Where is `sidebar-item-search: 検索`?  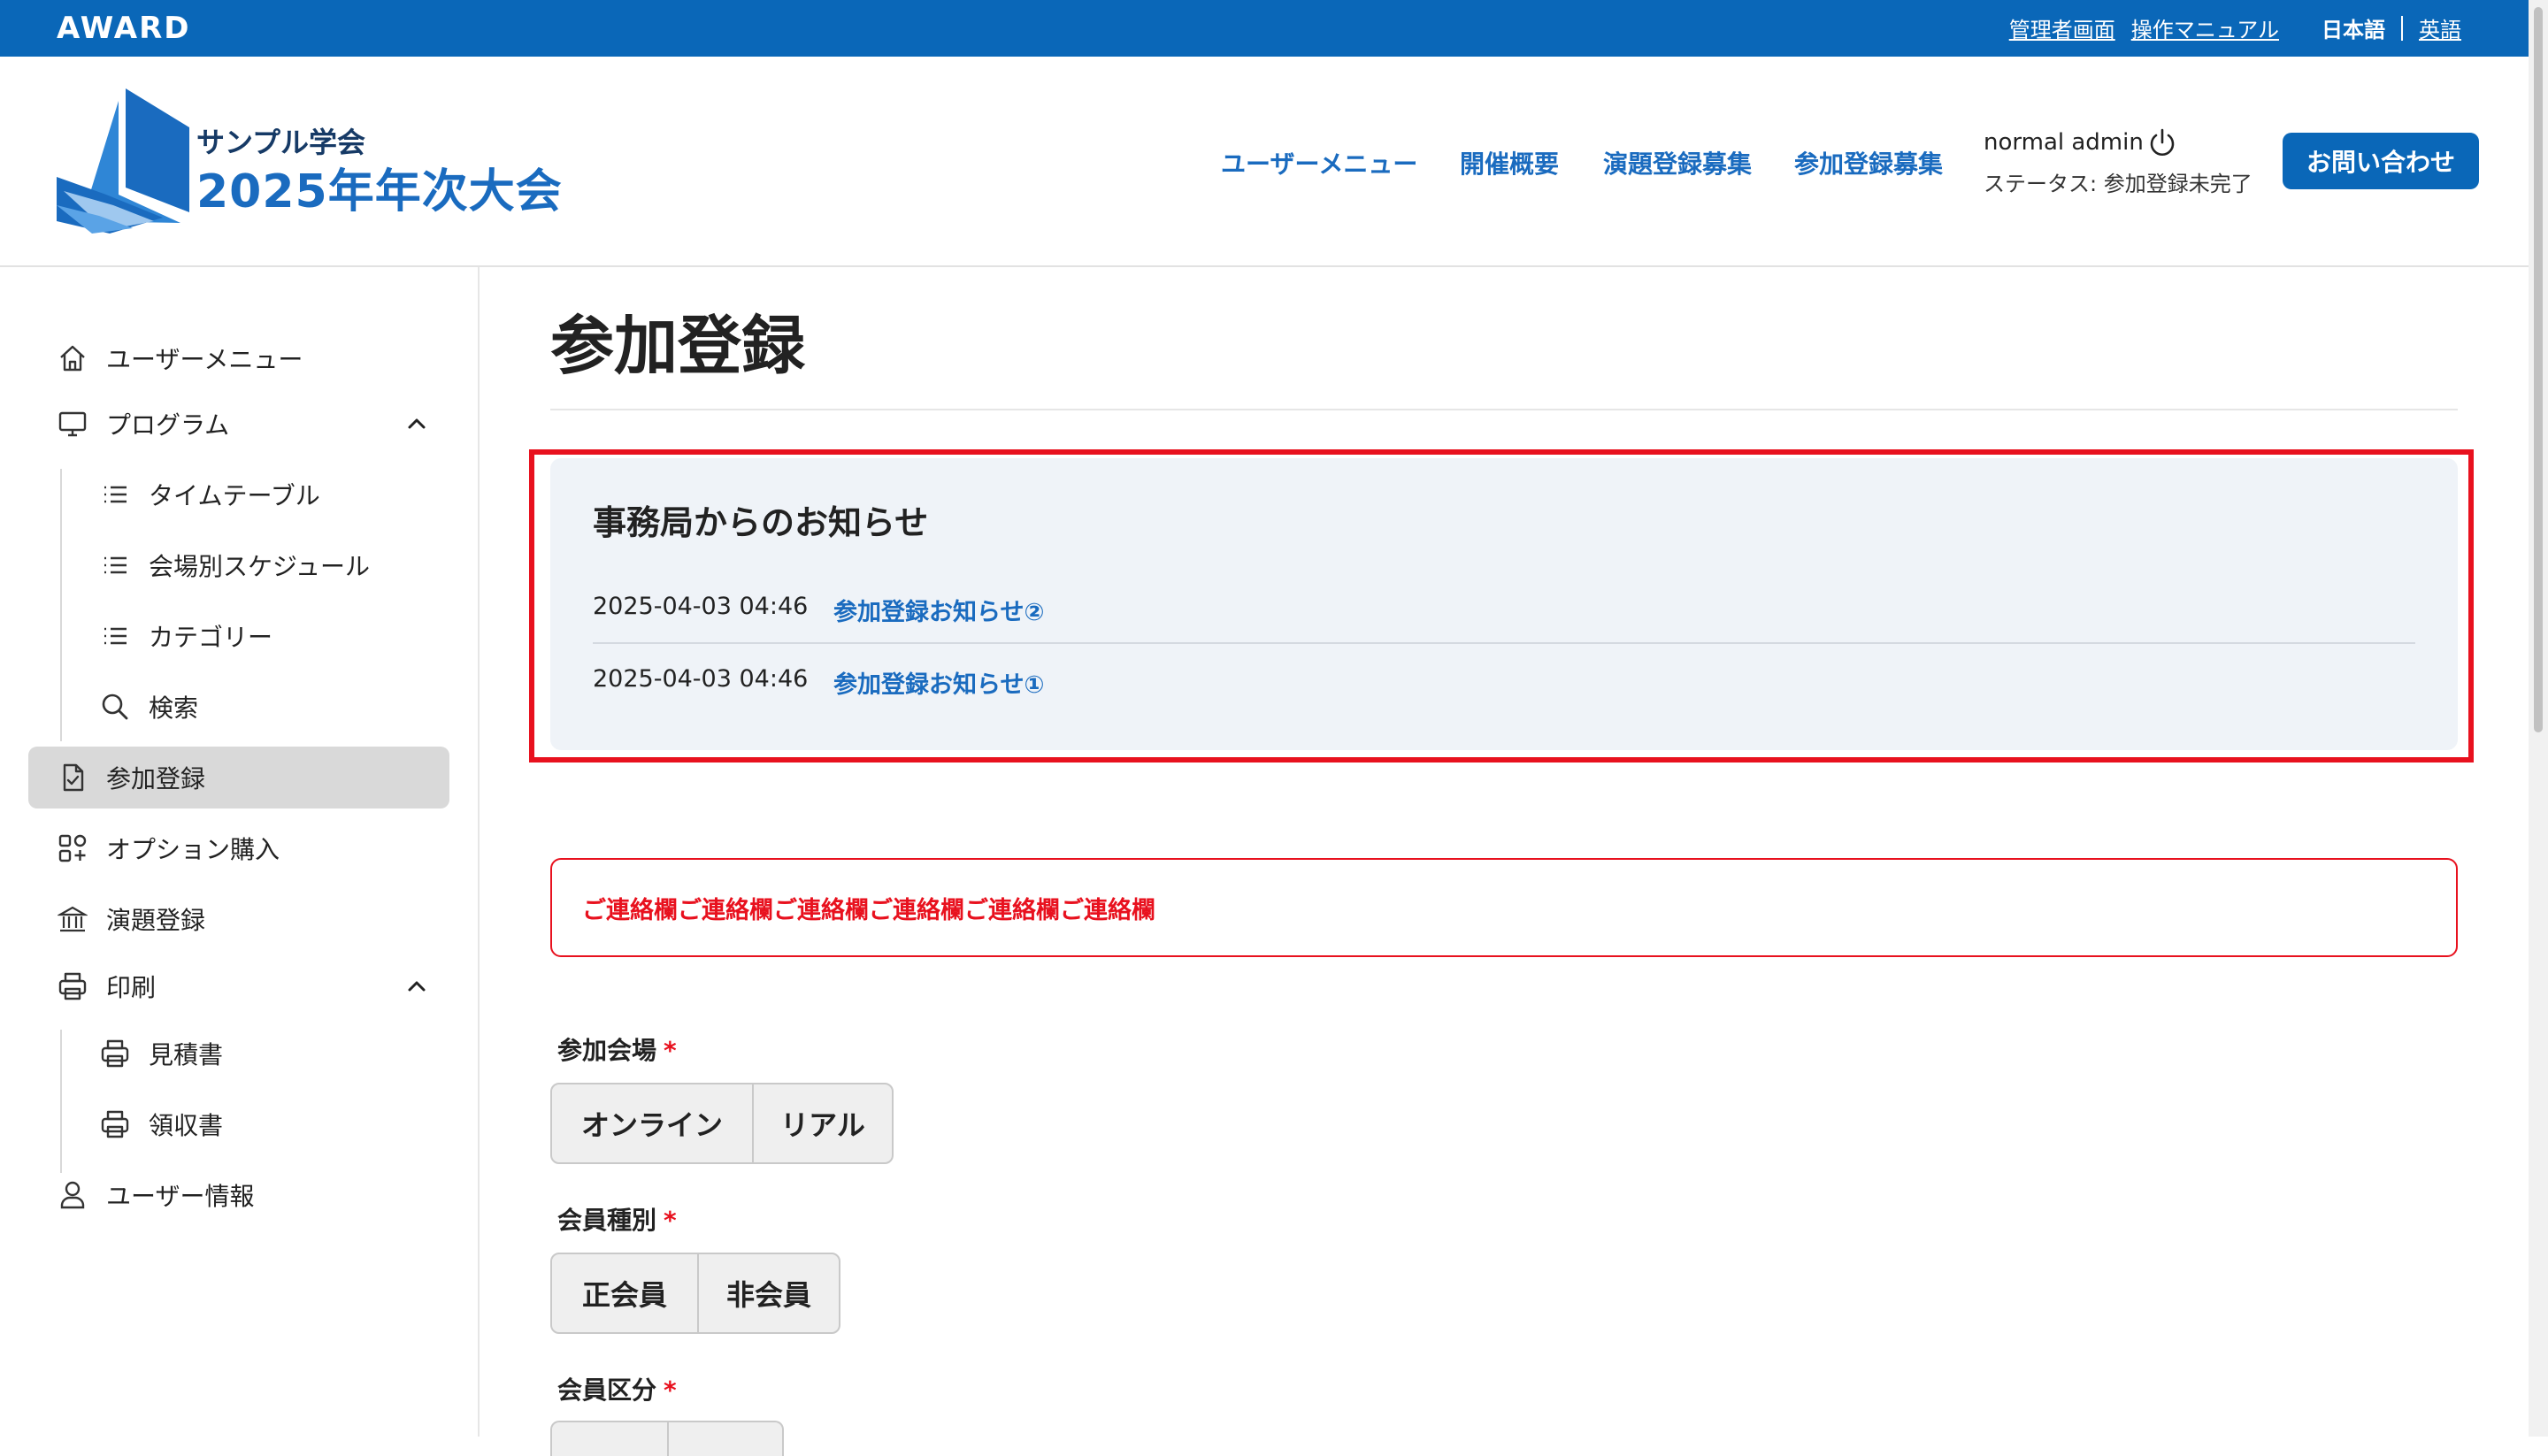 sidebar-item-search: 検索 is located at coordinates (238, 707).